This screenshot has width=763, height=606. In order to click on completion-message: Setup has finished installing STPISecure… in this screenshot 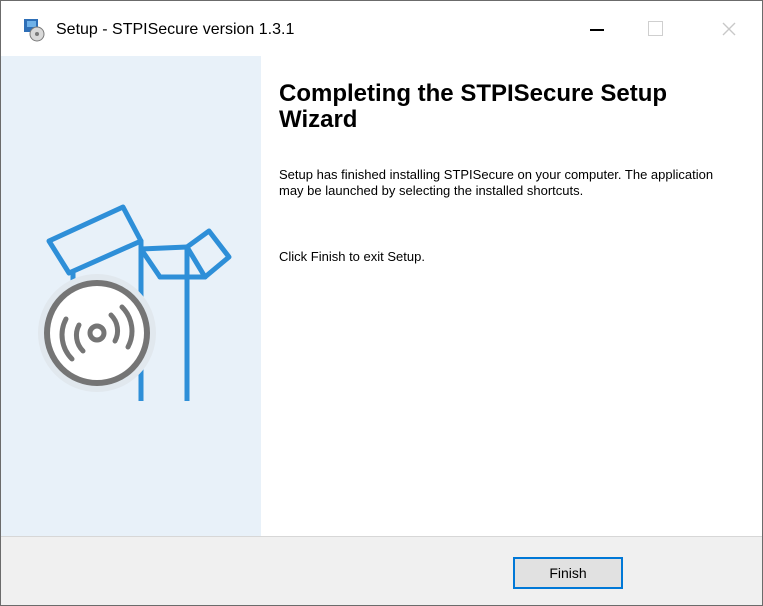, I will do `click(496, 182)`.